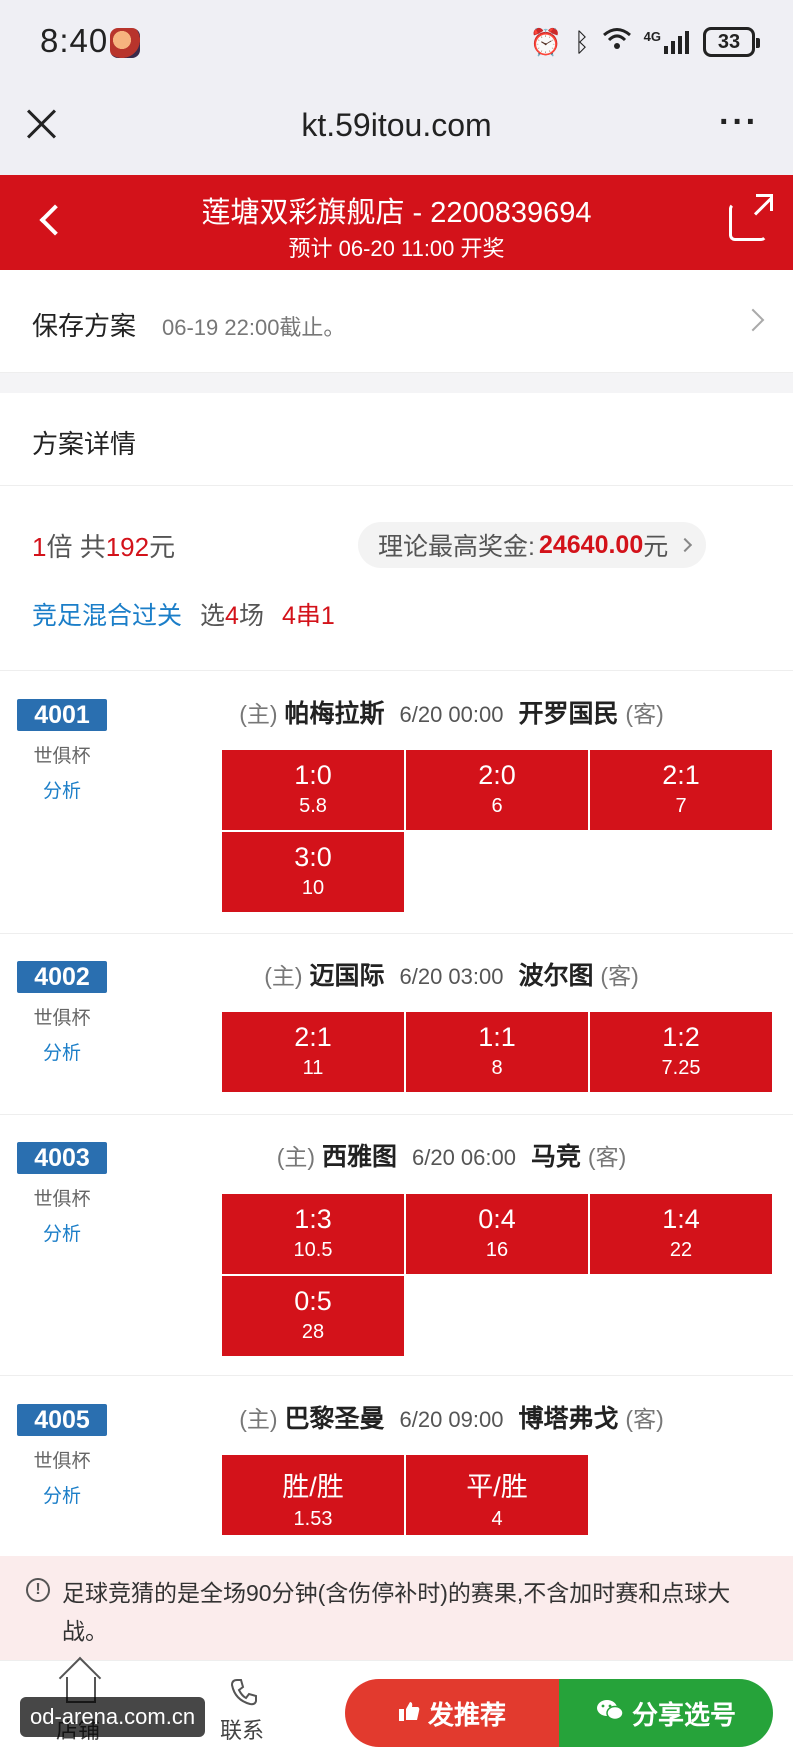  What do you see at coordinates (451, 1419) in the screenshot?
I see `match-time: 6/20 09:00` at bounding box center [451, 1419].